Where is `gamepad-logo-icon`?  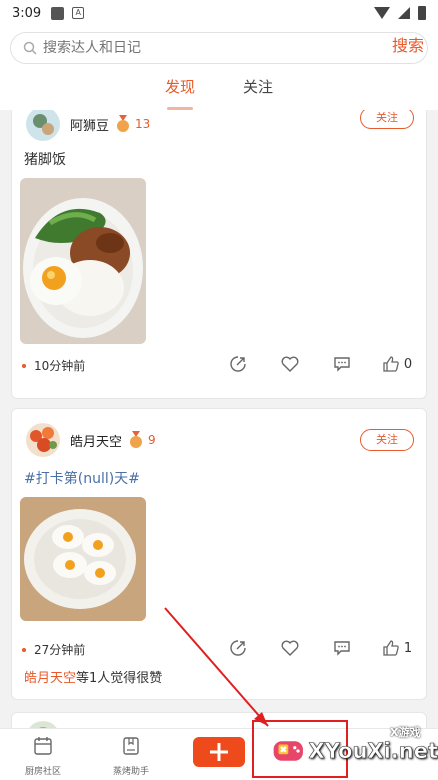 gamepad-logo-icon is located at coordinates (288, 751).